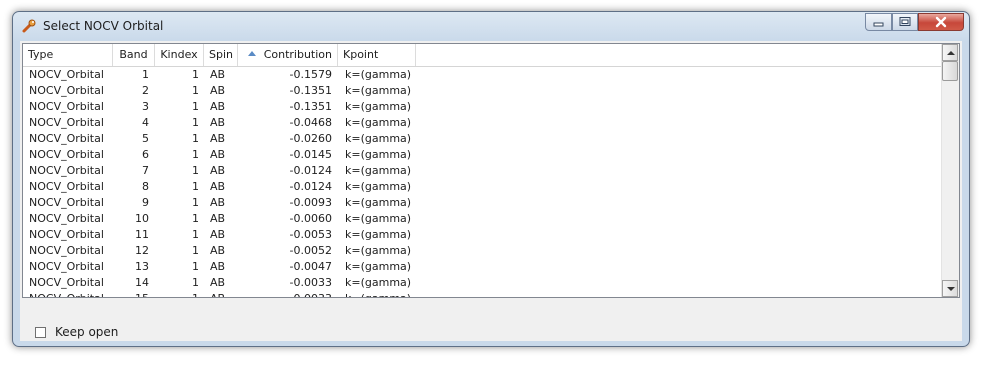  What do you see at coordinates (142, 282) in the screenshot?
I see `cell-band: 14` at bounding box center [142, 282].